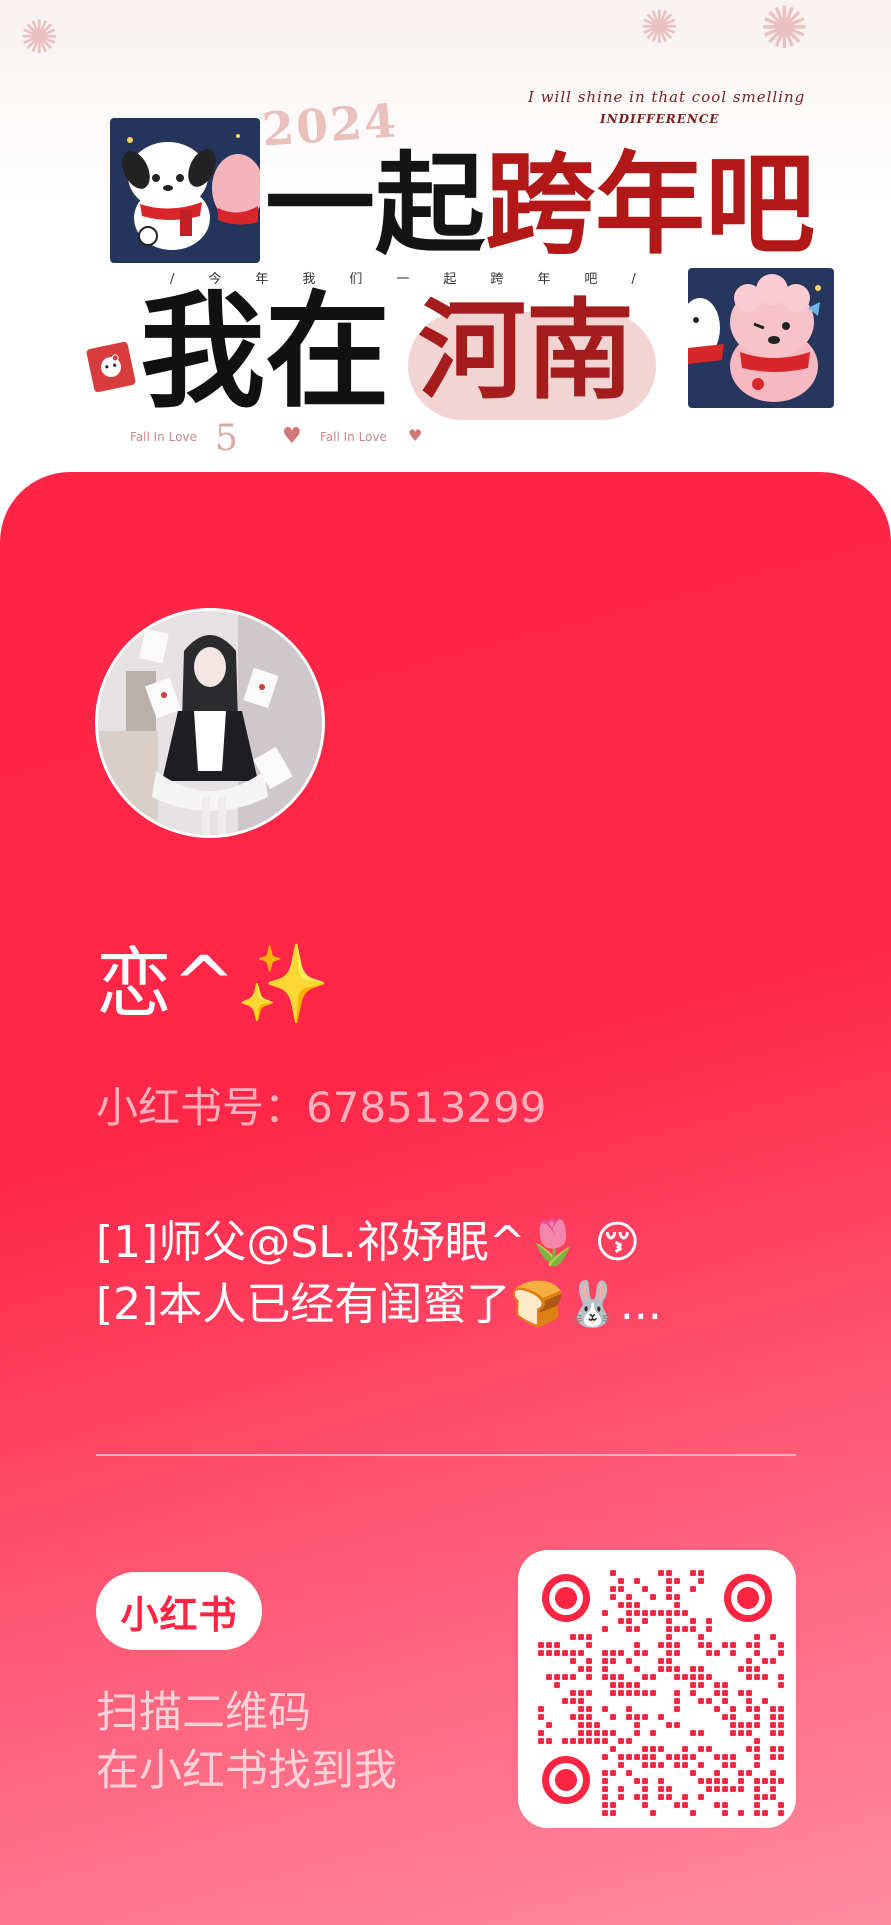 Image resolution: width=891 pixels, height=1925 pixels. Describe the element at coordinates (179, 1614) in the screenshot. I see `brand-logo-text: 小红书` at that location.